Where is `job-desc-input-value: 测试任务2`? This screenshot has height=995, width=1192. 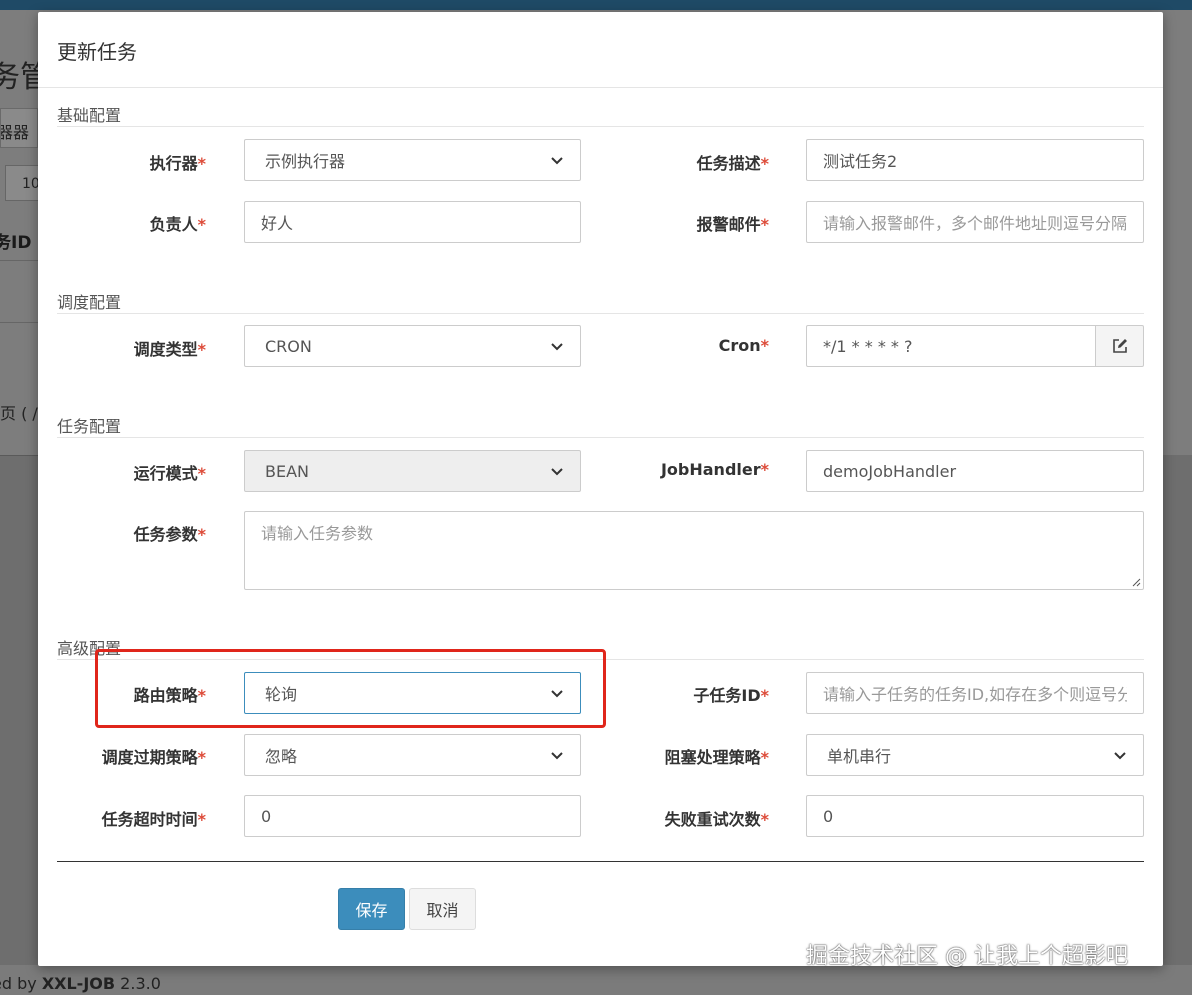
job-desc-input-value: 测试任务2 is located at coordinates (860, 161).